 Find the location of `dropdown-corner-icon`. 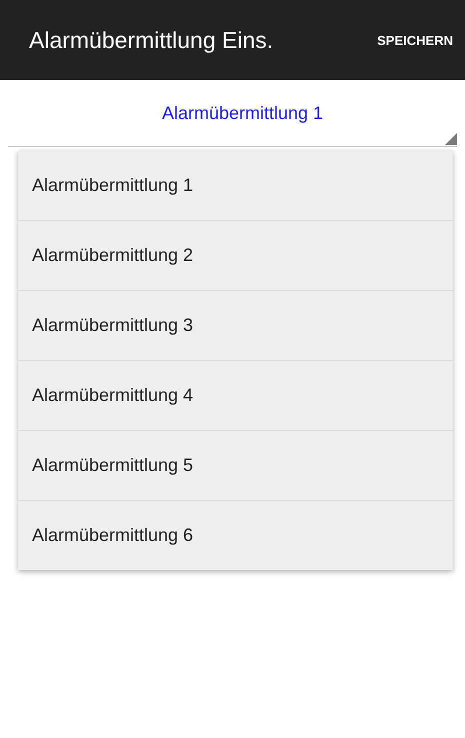

dropdown-corner-icon is located at coordinates (451, 139).